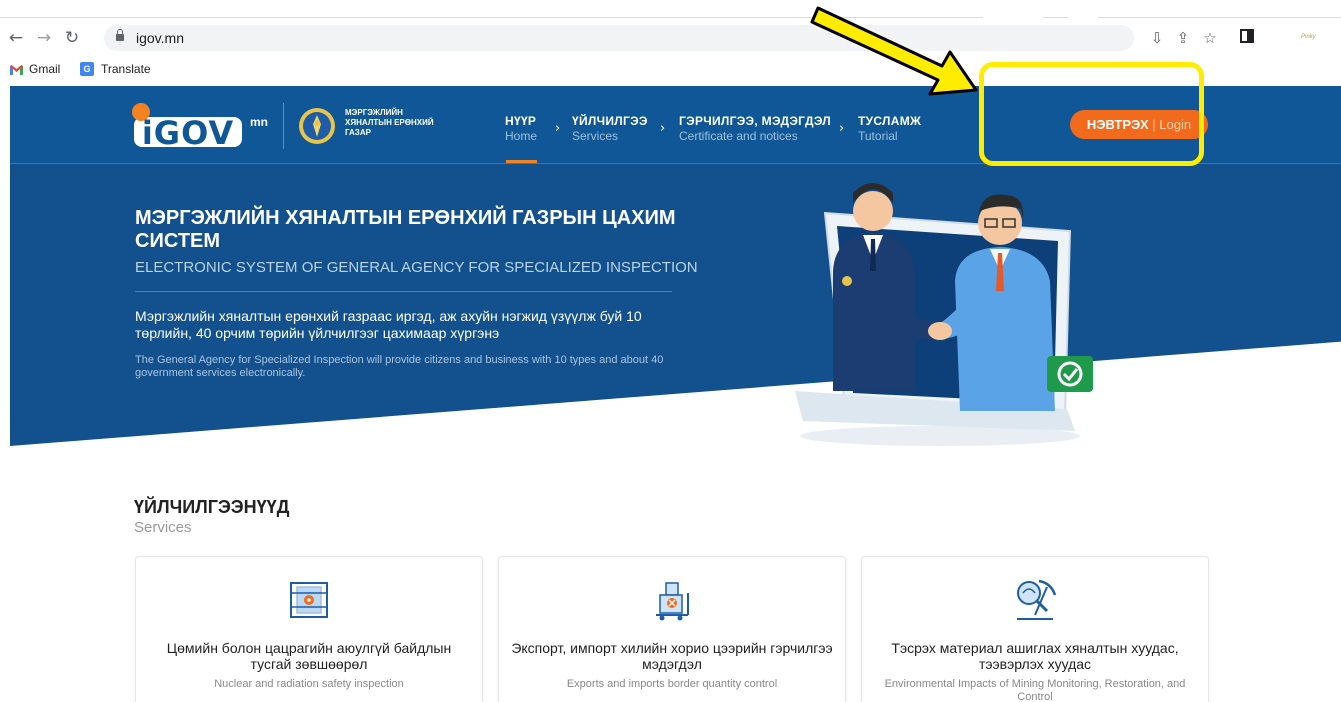 This screenshot has width=1341, height=702. Describe the element at coordinates (521, 121) in the screenshot. I see `nav-home-label: НҮҮР` at that location.